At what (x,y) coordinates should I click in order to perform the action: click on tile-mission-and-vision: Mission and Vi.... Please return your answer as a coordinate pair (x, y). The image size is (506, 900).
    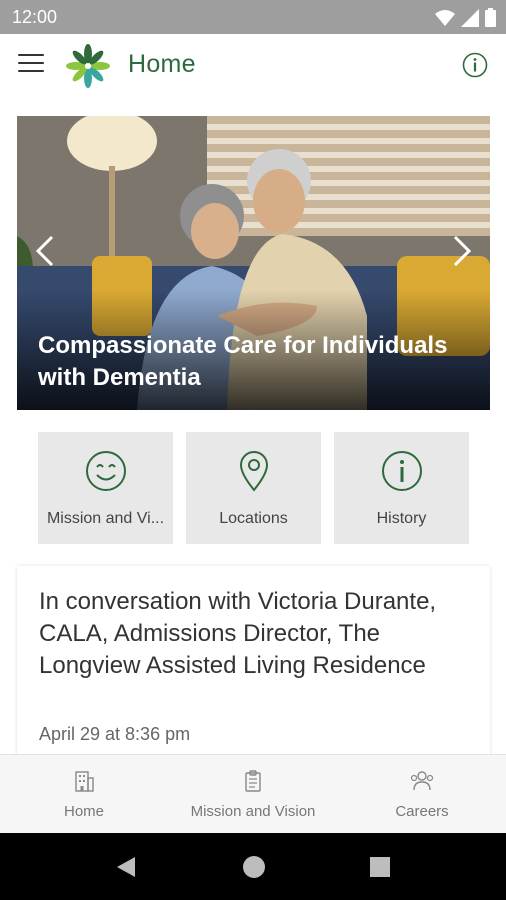
    Looking at the image, I should click on (105, 488).